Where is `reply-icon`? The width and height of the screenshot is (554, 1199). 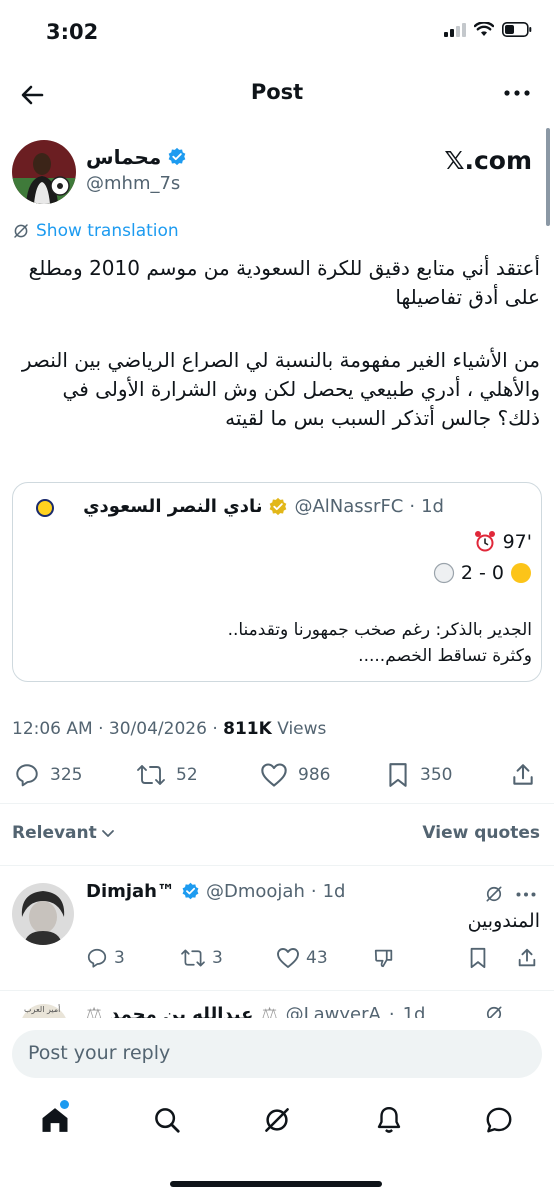 reply-icon is located at coordinates (97, 958).